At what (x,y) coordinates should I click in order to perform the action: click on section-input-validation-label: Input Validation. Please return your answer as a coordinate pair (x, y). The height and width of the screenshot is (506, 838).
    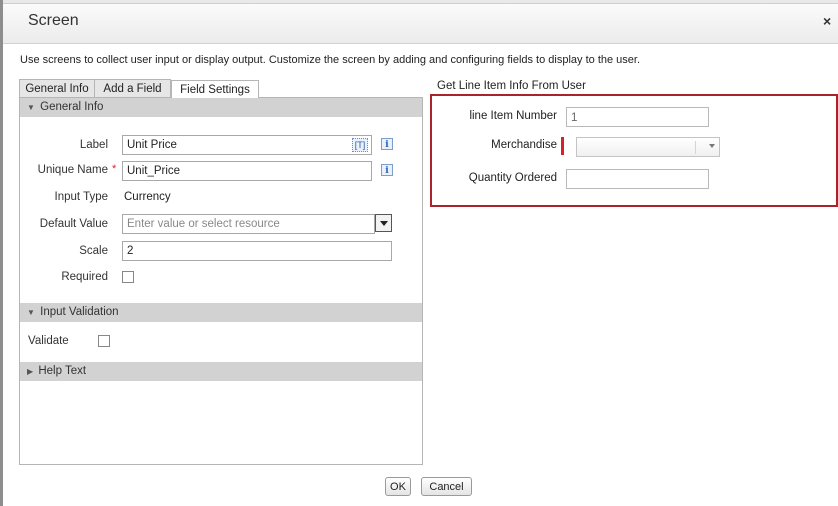
    Looking at the image, I should click on (79, 312).